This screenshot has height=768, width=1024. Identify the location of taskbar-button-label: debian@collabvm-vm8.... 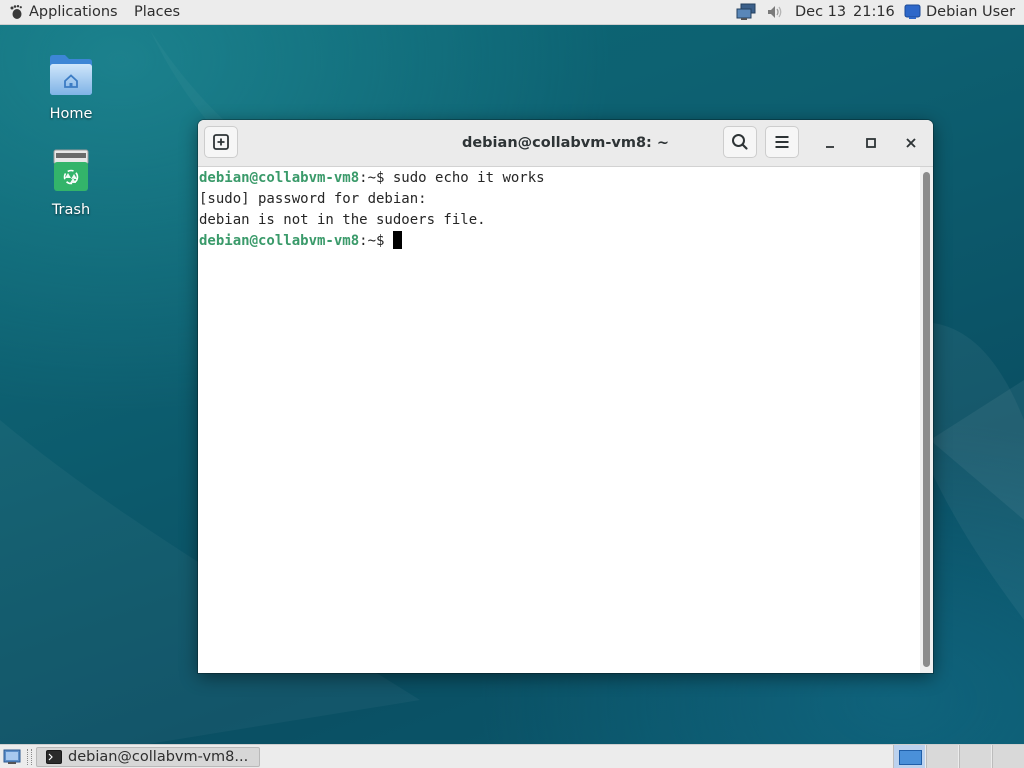
(158, 757).